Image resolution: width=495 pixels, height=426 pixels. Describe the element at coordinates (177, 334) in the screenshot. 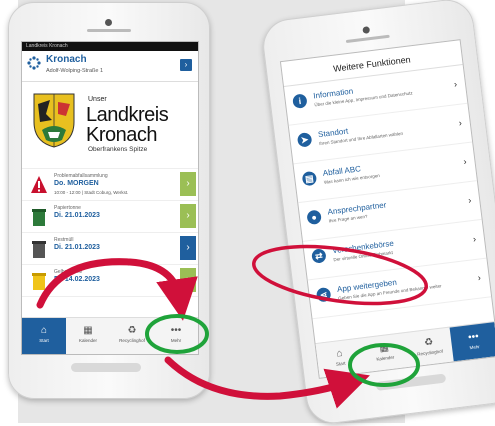

I see `highlight-circle-mehr-left` at that location.